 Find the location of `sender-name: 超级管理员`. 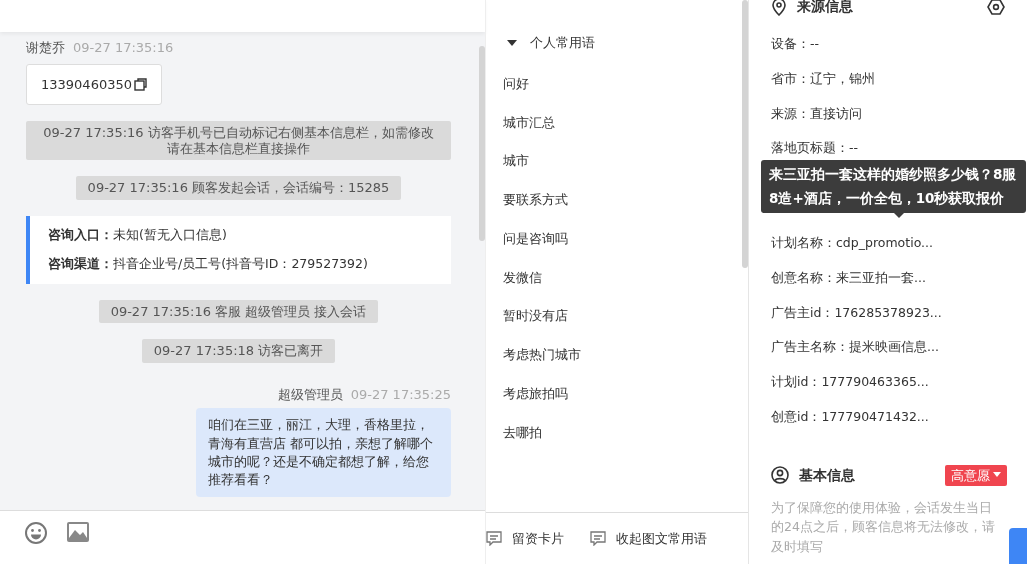

sender-name: 超级管理员 is located at coordinates (310, 394).